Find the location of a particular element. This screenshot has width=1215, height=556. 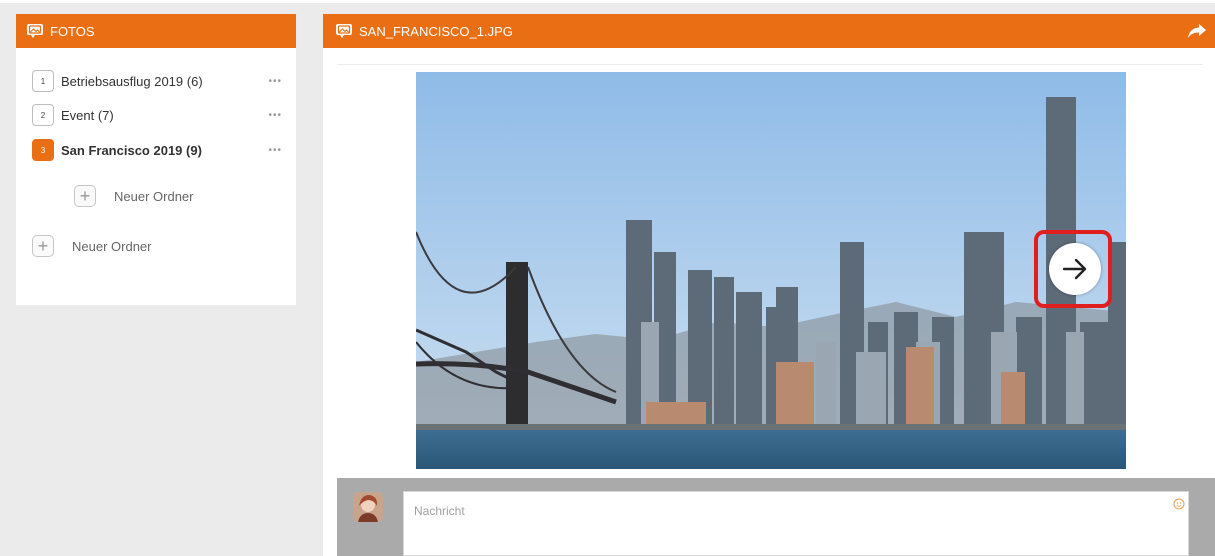

photo-header: SAN_FRANCISCO_1.JPG is located at coordinates (769, 31).